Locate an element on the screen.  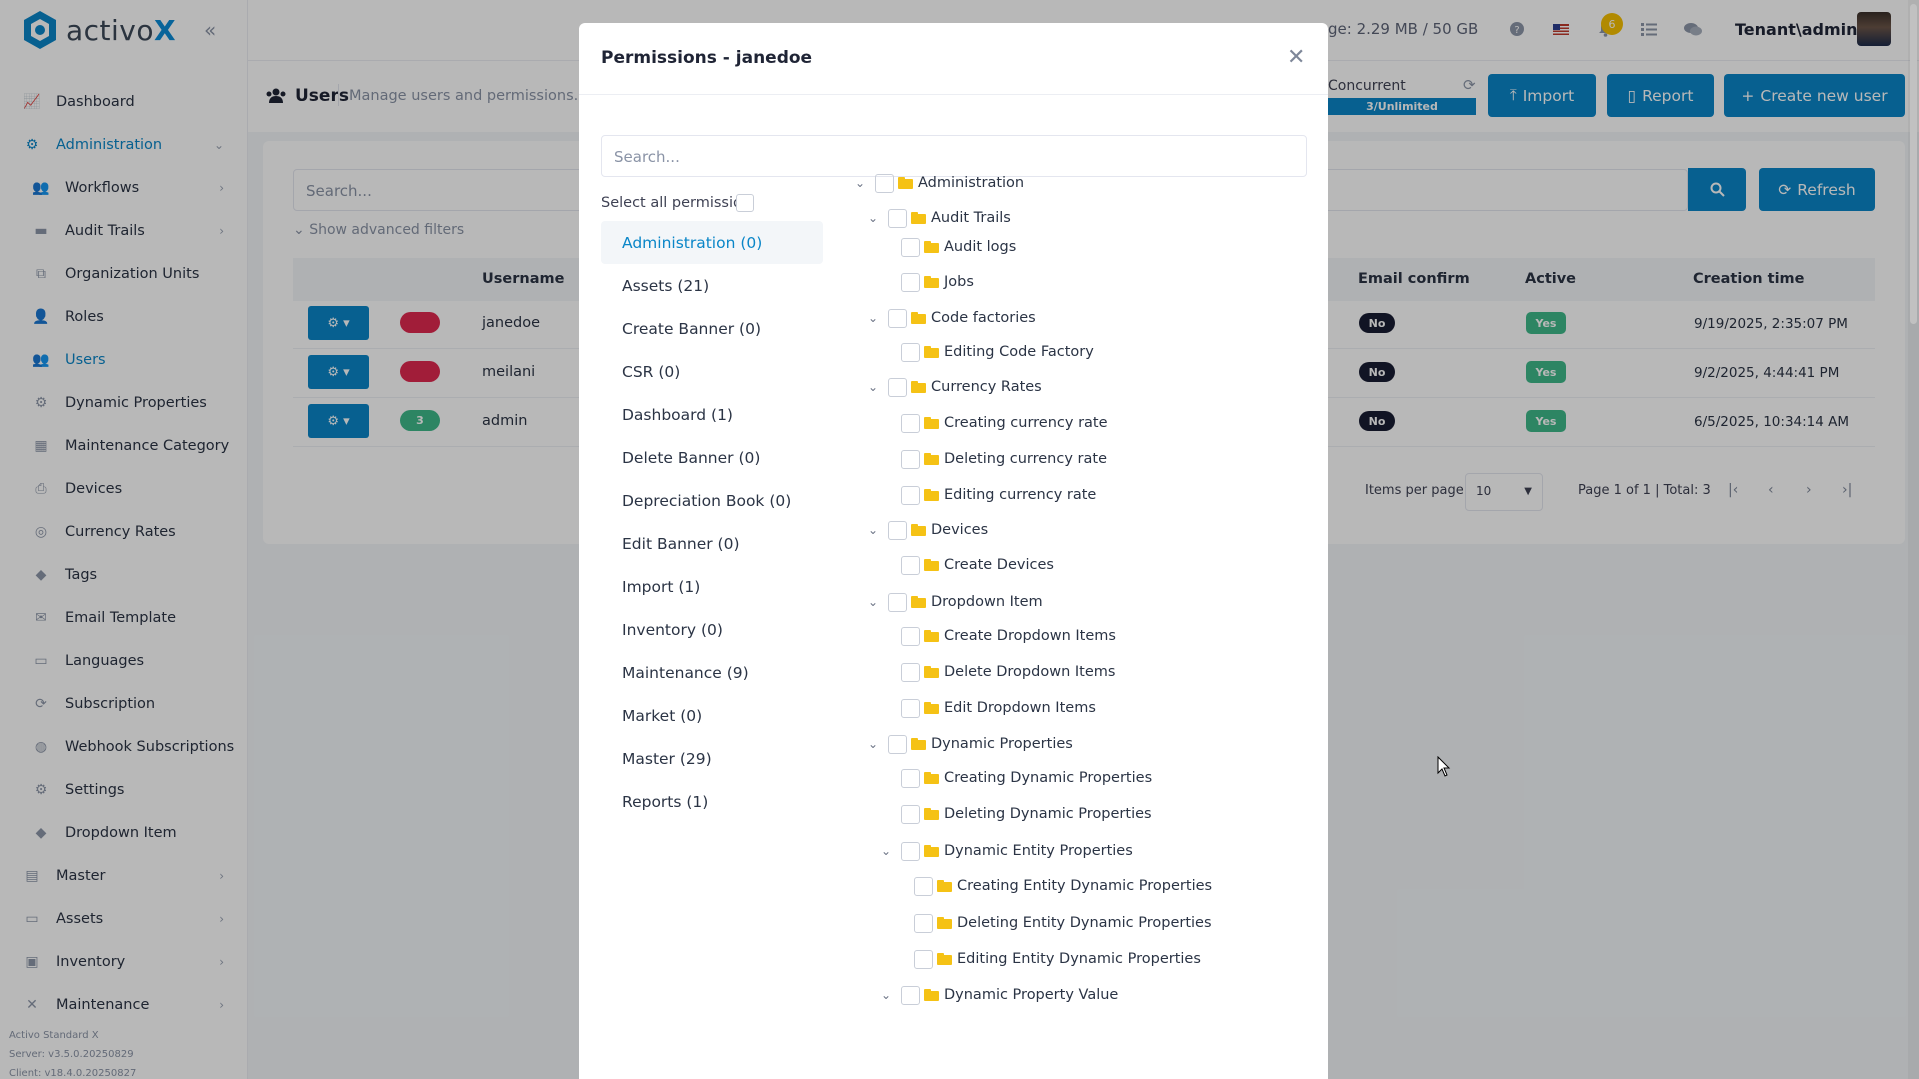
permission-tree-node: ⌄Creating Entity Dynamic Properties is located at coordinates (1052, 886).